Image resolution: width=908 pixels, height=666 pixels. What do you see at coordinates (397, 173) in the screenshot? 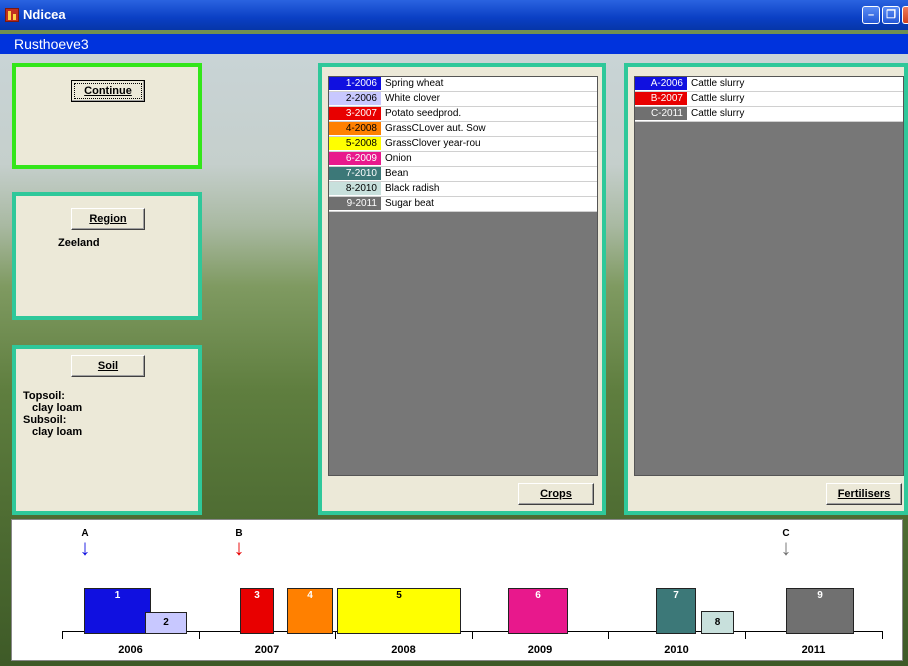
I see `crop-row-name: Bean` at bounding box center [397, 173].